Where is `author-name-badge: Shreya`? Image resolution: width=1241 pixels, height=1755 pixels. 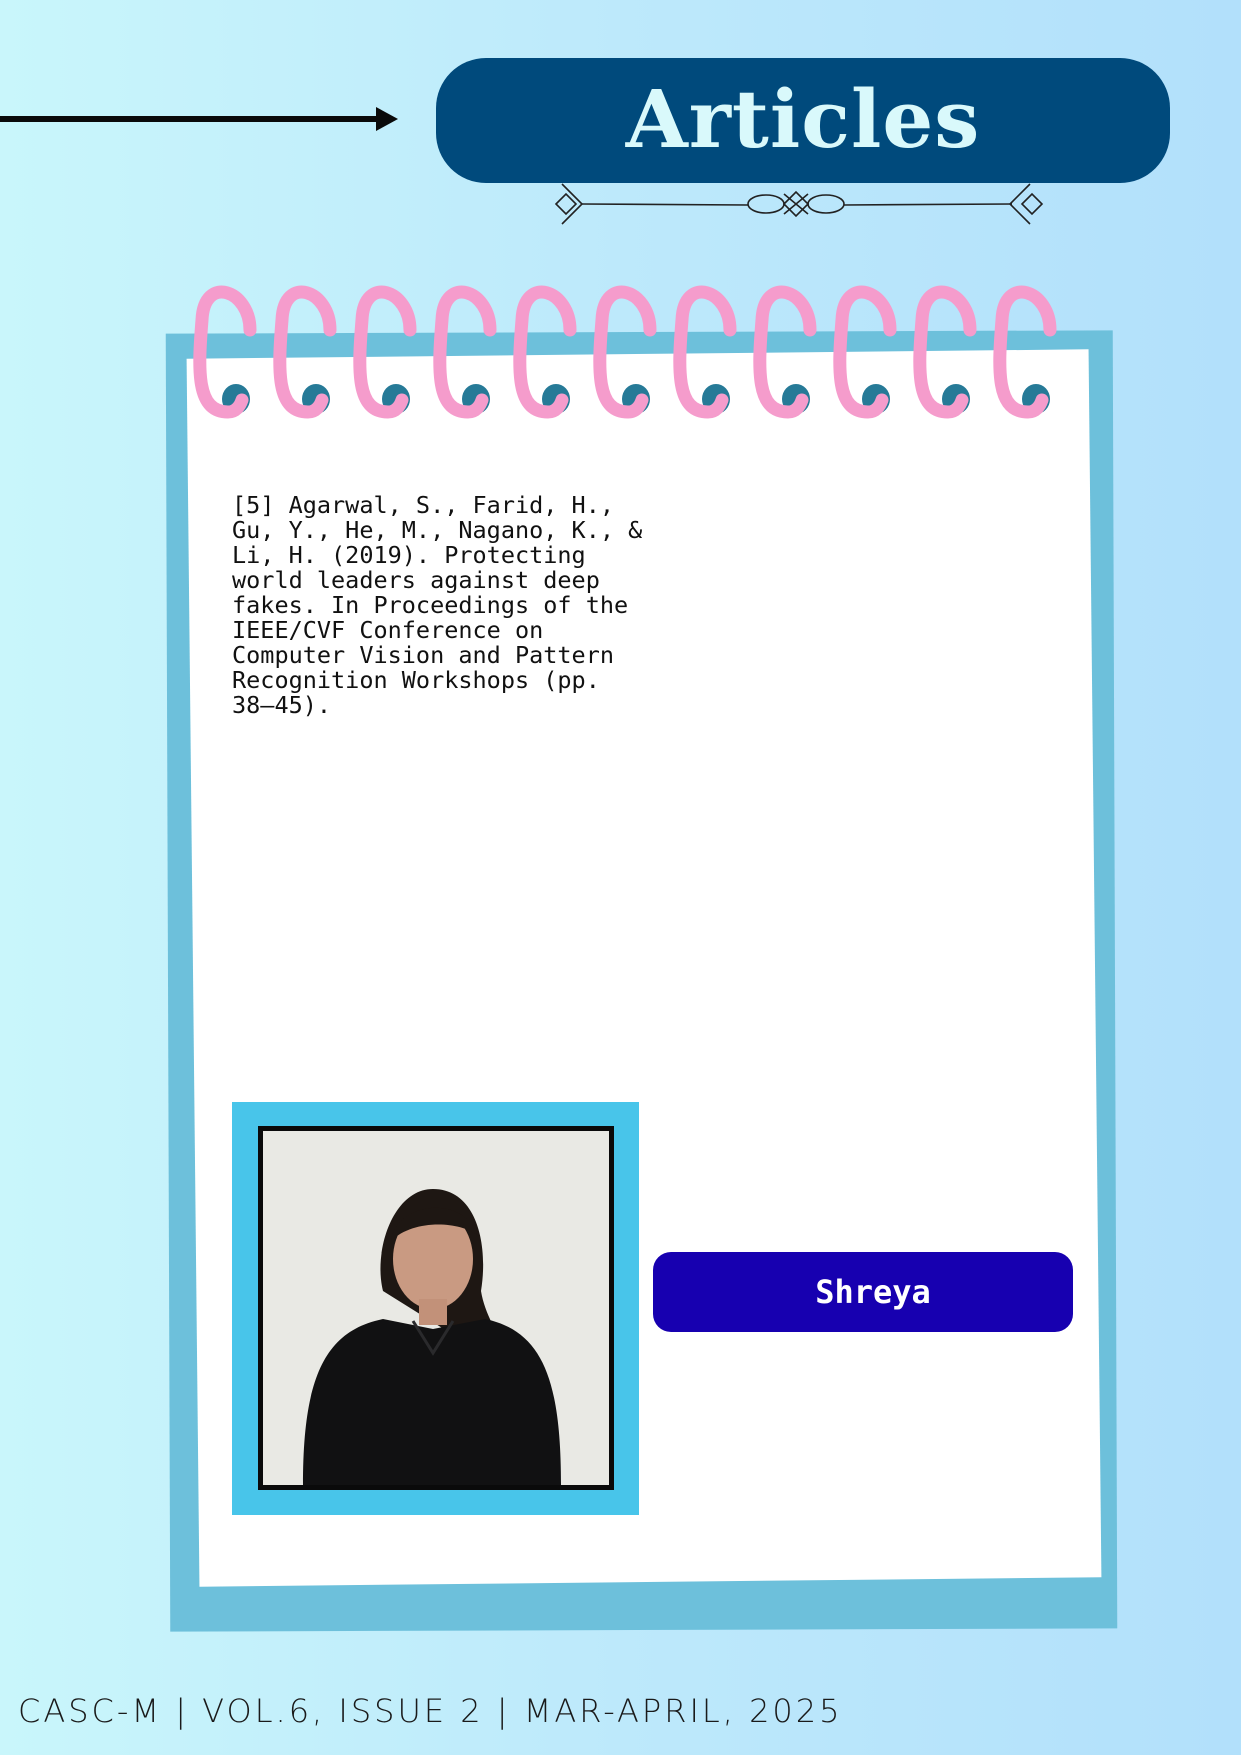
author-name-badge: Shreya is located at coordinates (863, 1292).